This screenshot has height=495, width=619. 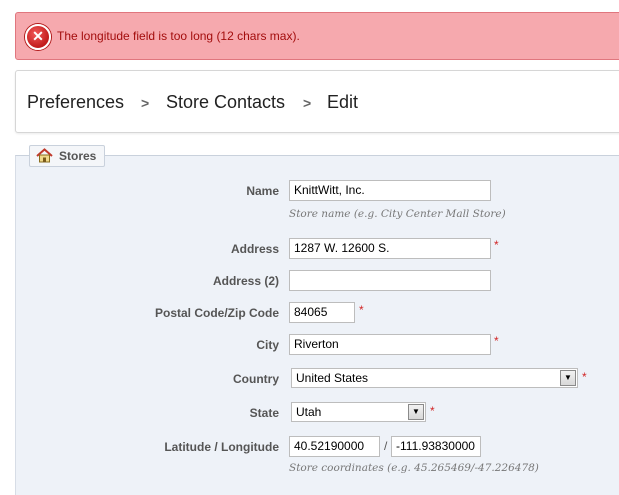 I want to click on country-select: United States ▼, so click(x=434, y=378).